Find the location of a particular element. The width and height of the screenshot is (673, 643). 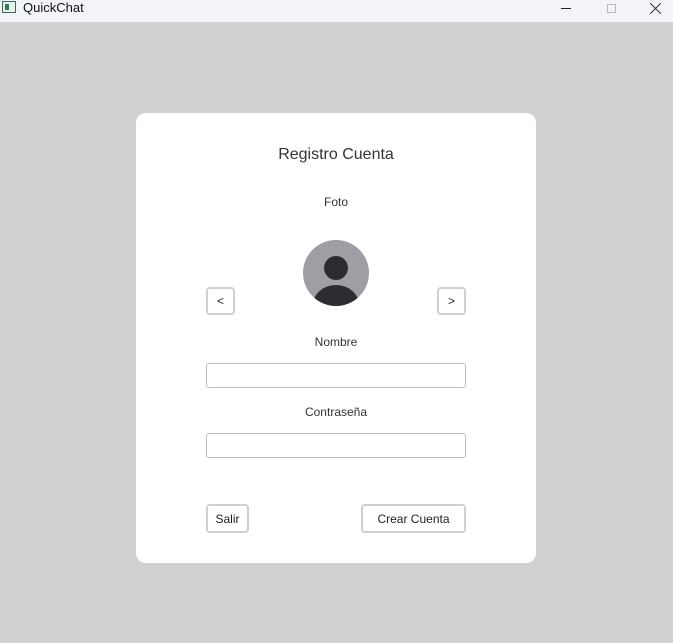

app-icon is located at coordinates (9, 7).